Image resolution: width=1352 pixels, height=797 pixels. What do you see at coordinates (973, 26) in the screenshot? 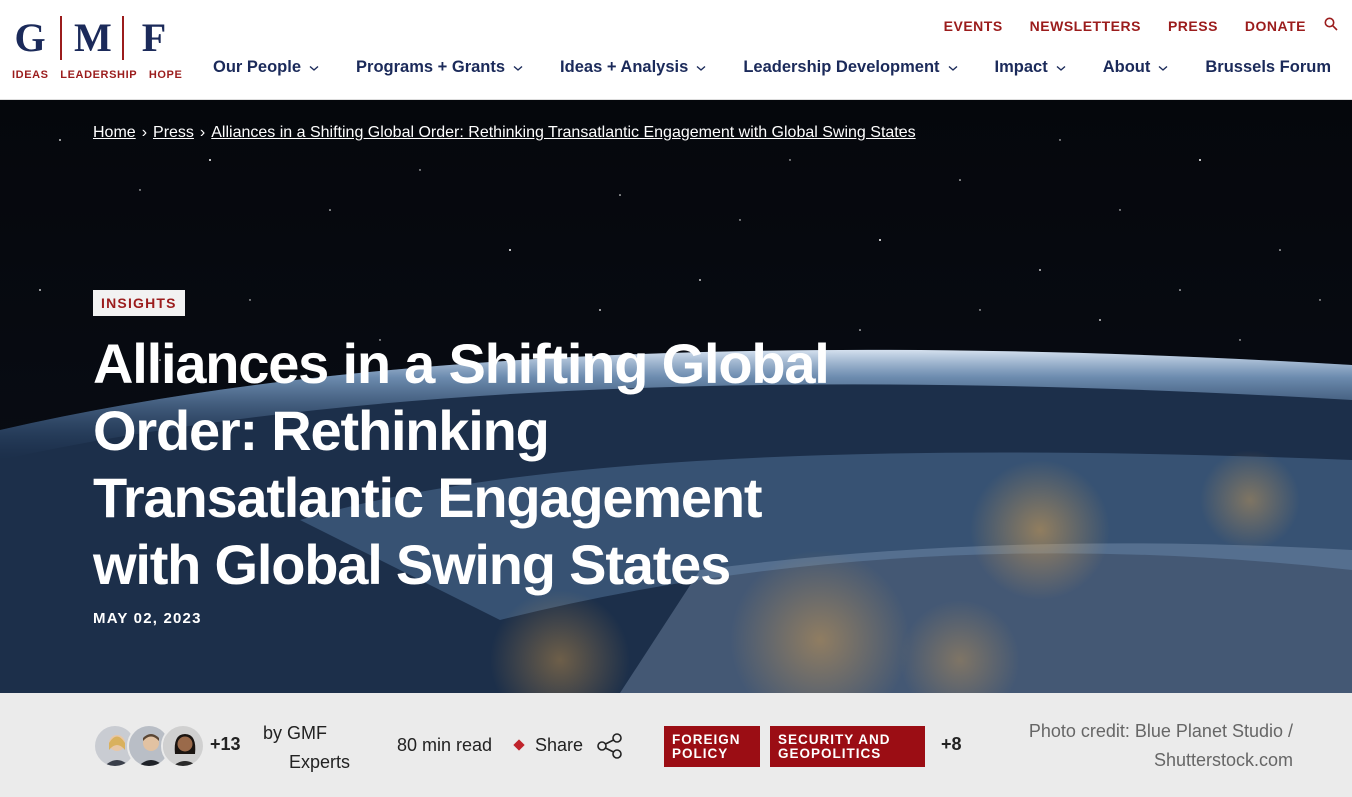
I see `util-link-events: EVENTS` at bounding box center [973, 26].